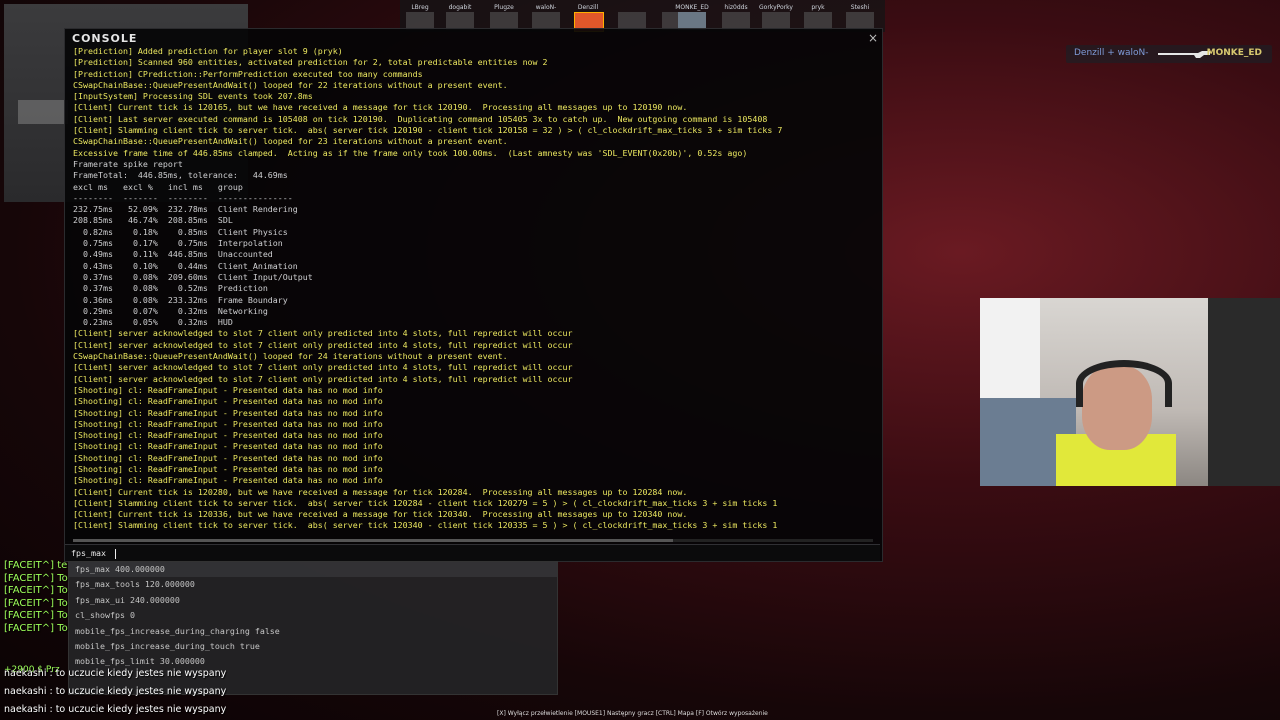  I want to click on console-line: 0.49ms 0.11% 446.85ms Unaccounted, so click(173, 254).